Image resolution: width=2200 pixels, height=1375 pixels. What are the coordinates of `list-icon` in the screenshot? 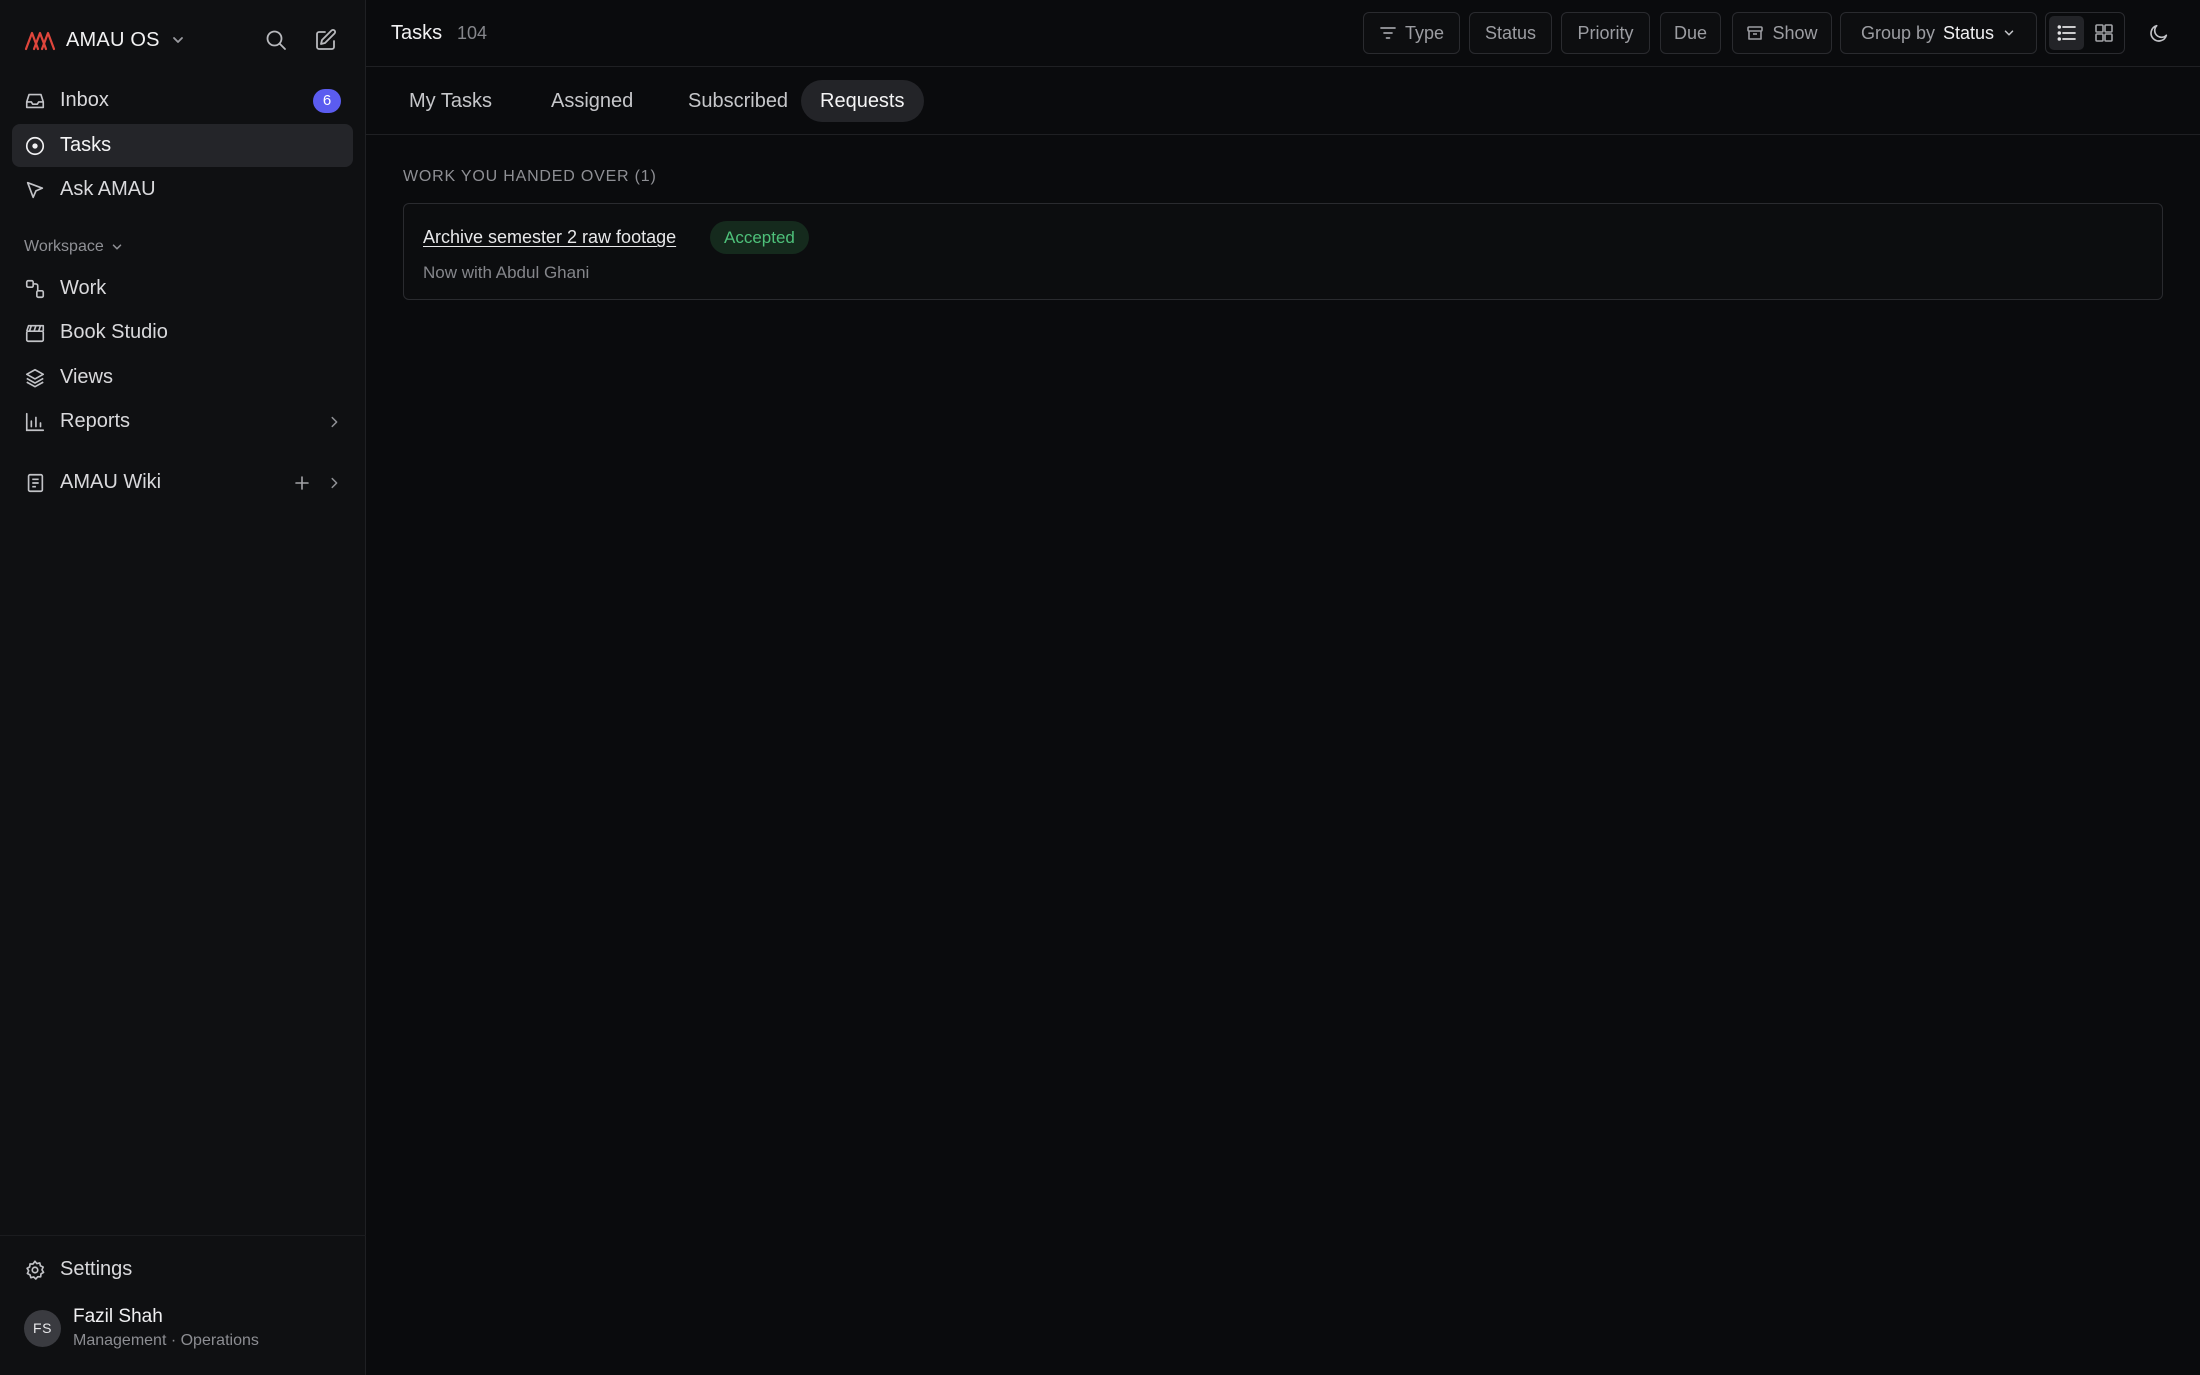 It's located at (2067, 33).